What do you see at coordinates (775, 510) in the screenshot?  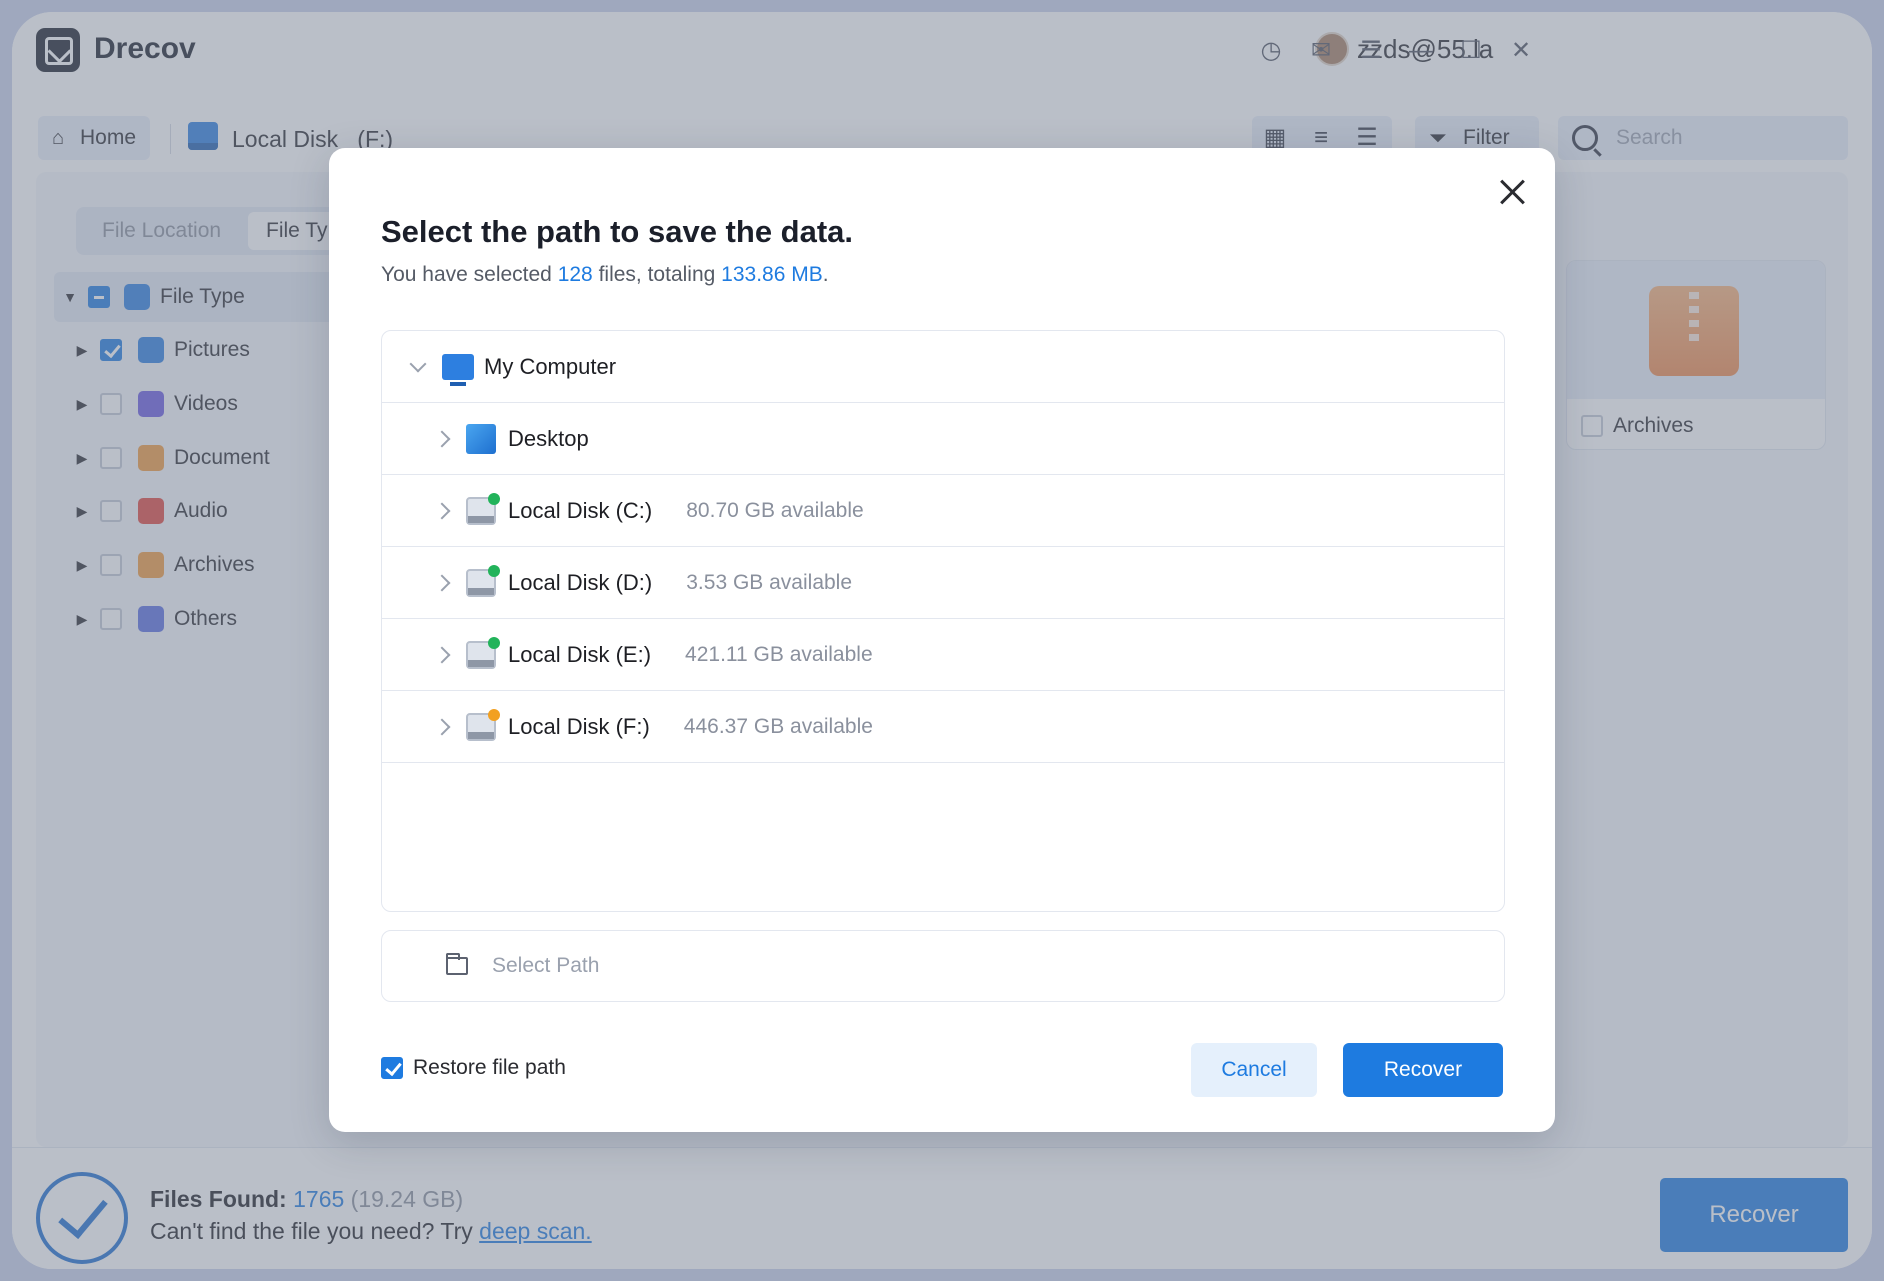 I see `available-space: 80.70 GB available` at bounding box center [775, 510].